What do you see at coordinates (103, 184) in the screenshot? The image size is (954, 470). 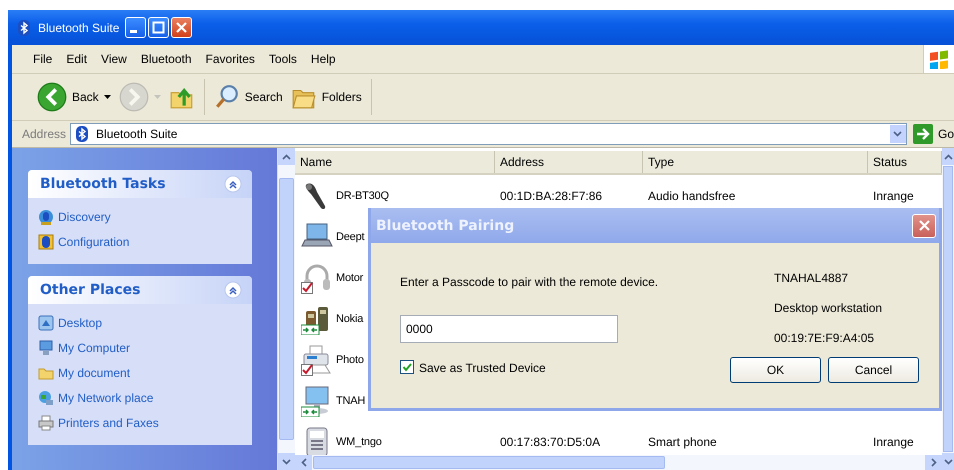 I see `panel-title: Bluetooth Tasks` at bounding box center [103, 184].